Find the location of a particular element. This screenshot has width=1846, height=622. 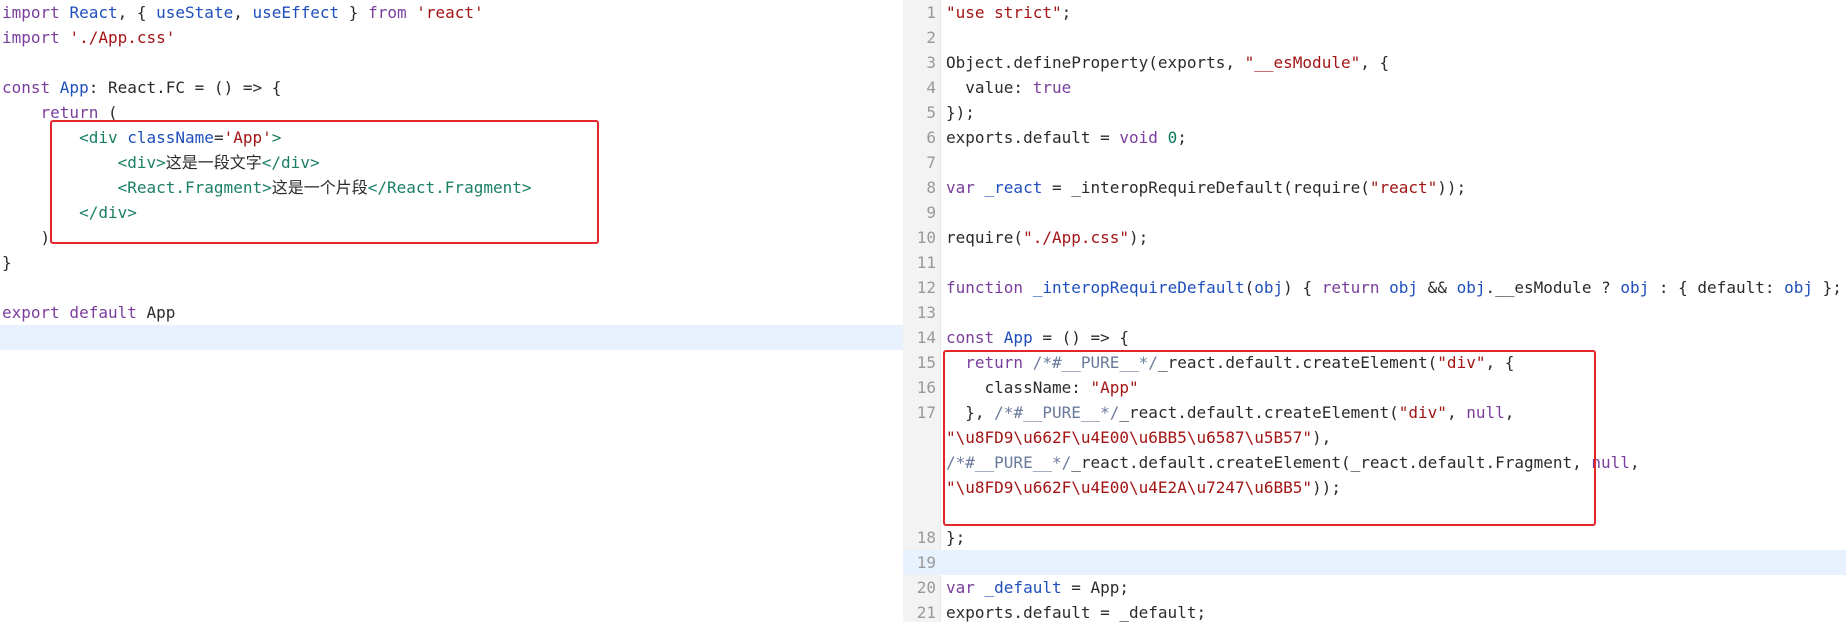

code-token: : React.FC = () => { is located at coordinates (185, 87).